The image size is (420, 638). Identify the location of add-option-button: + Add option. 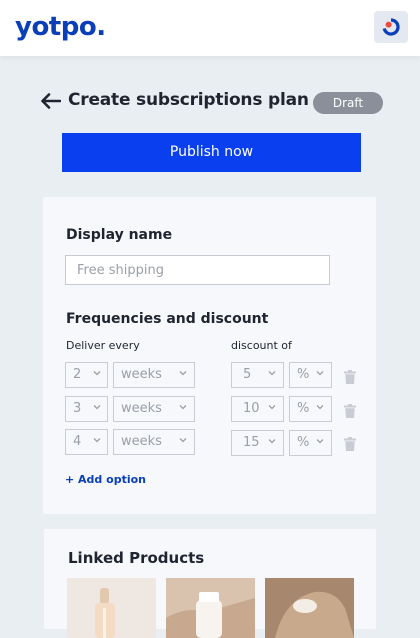
(105, 479).